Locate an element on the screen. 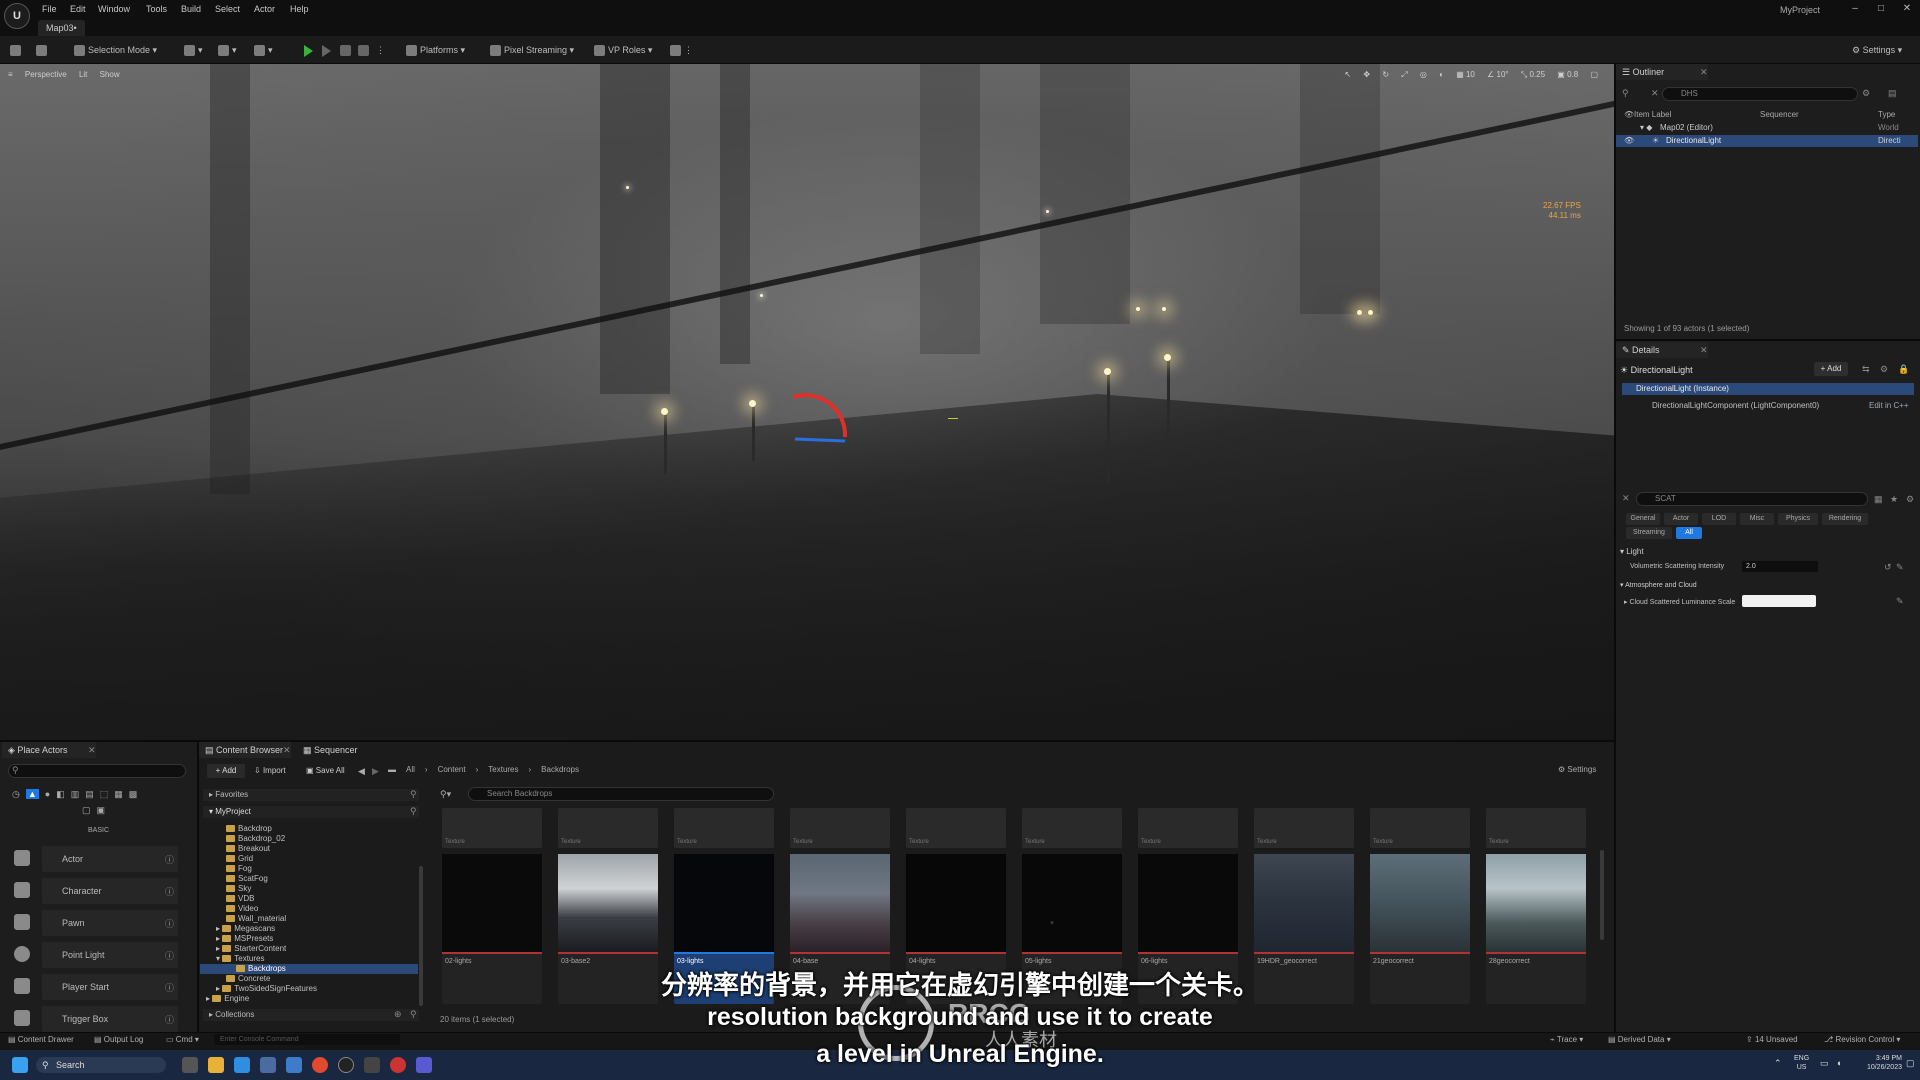 This screenshot has width=1920, height=1080. extra-category-icon-2: ▣ is located at coordinates (101, 810).